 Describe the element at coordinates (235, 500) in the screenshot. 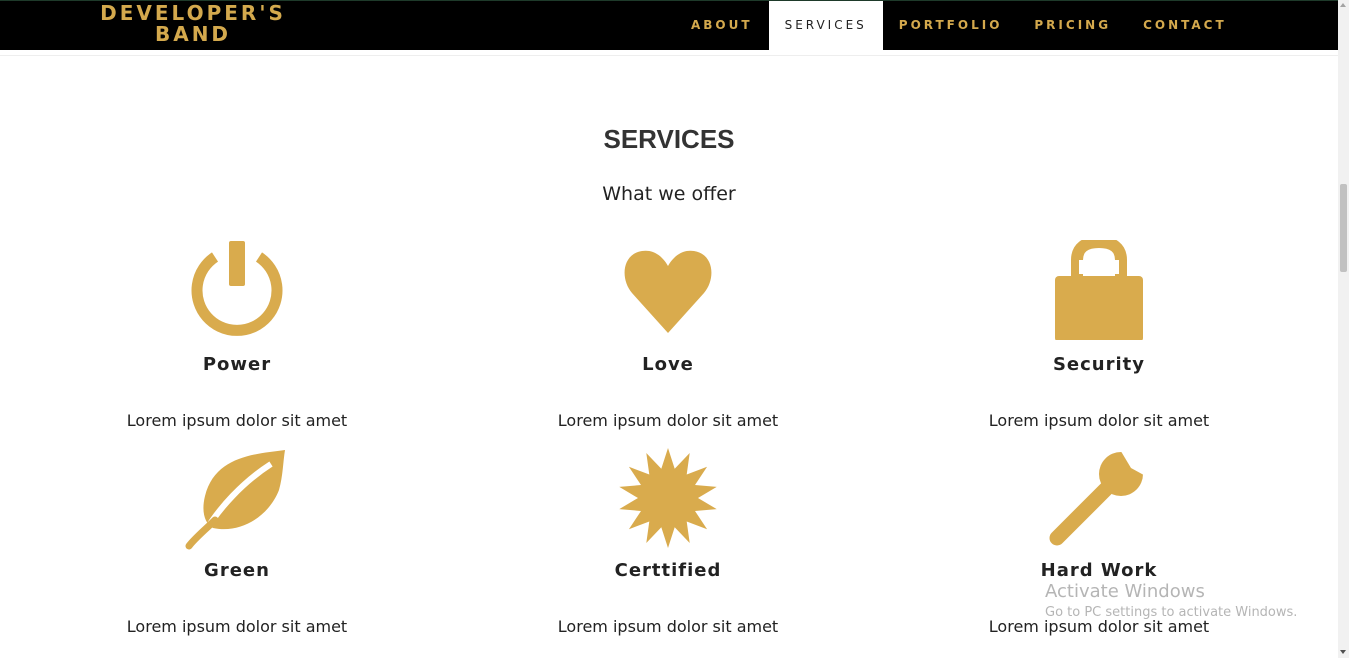

I see `leaf-icon` at that location.